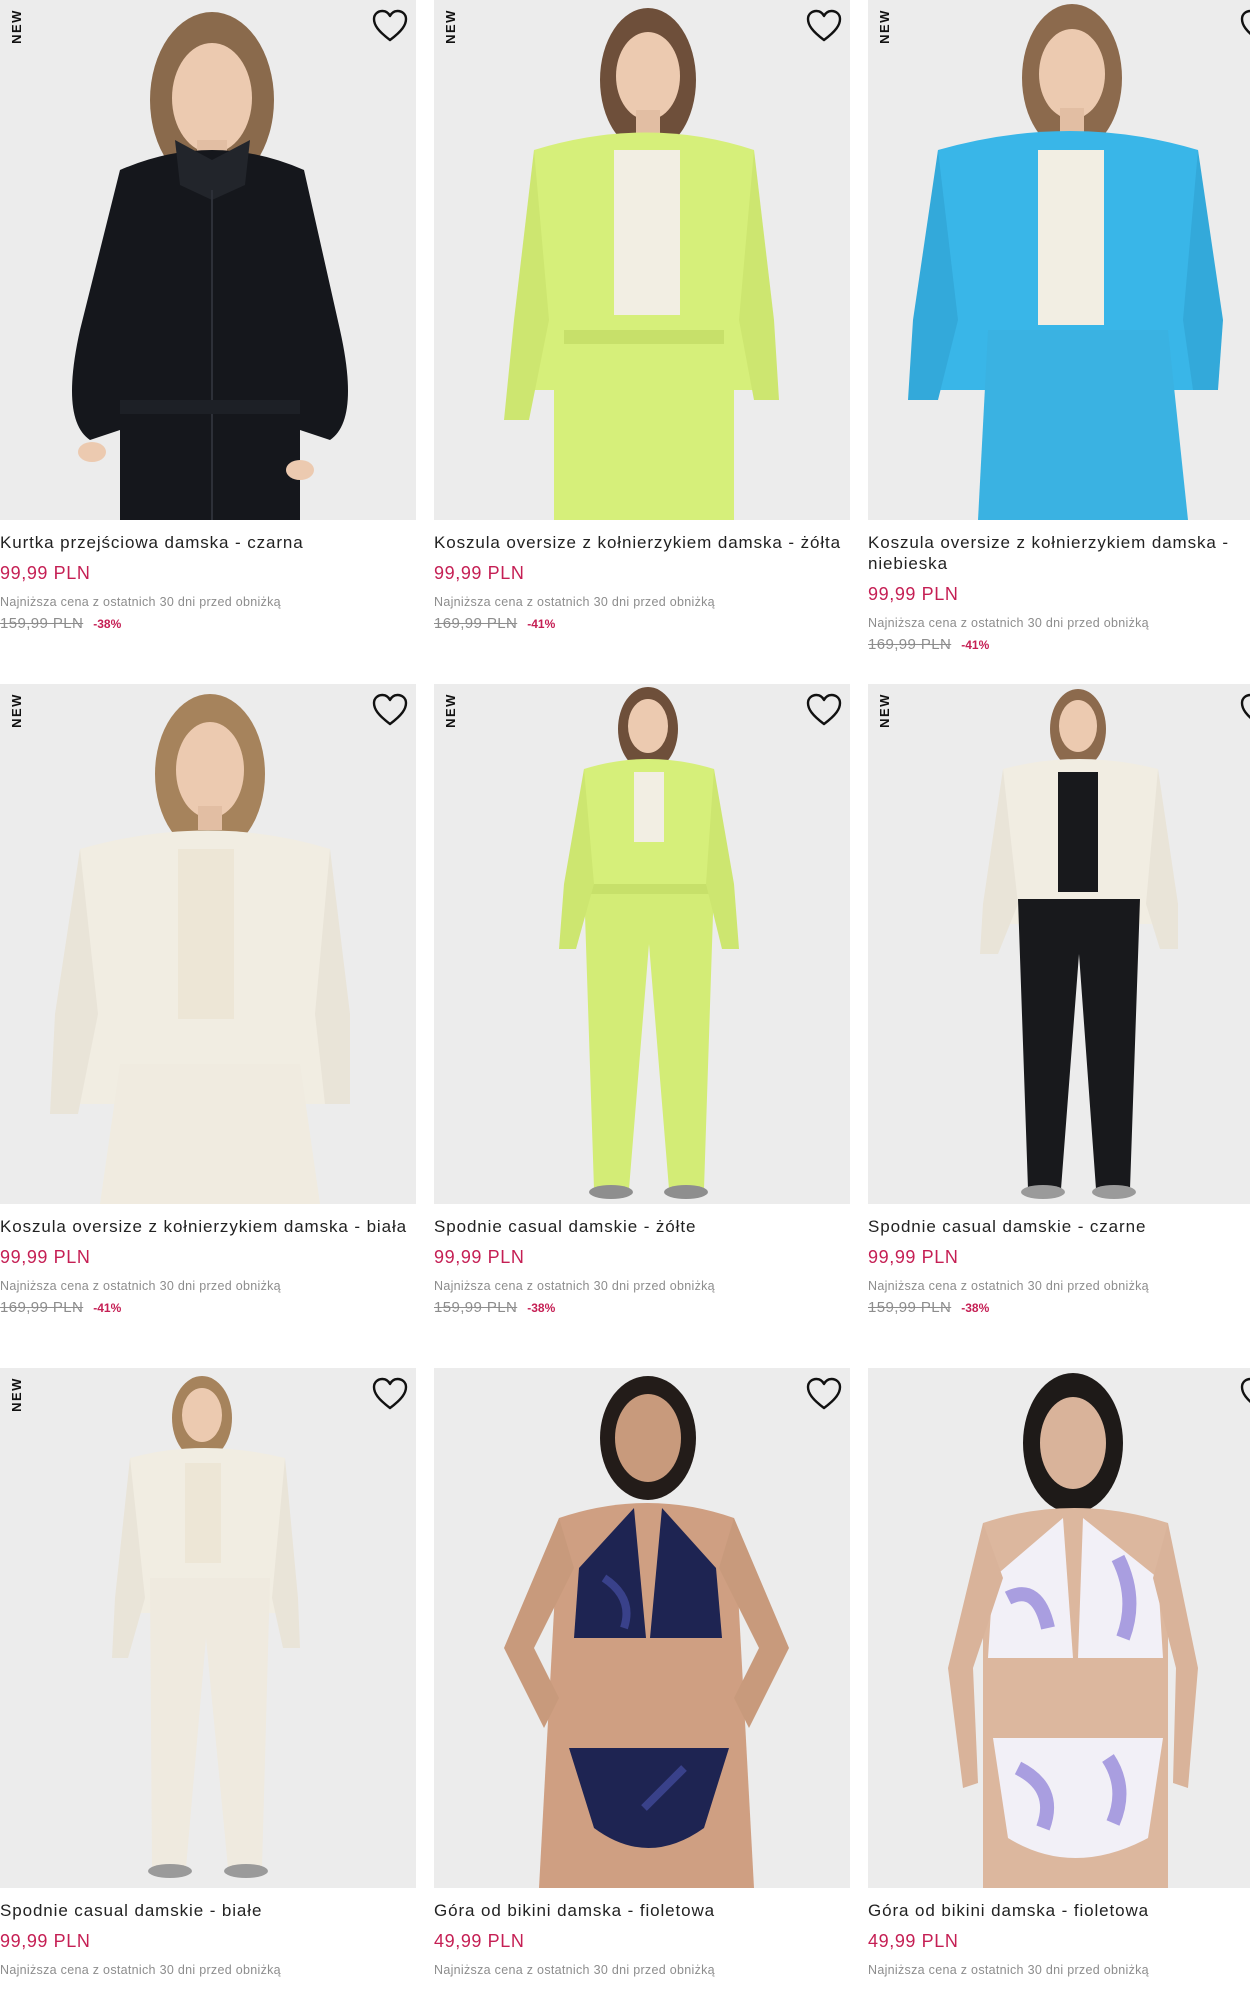  What do you see at coordinates (208, 1910) in the screenshot?
I see `product-title-link: Spodnie casual damskie - białe` at bounding box center [208, 1910].